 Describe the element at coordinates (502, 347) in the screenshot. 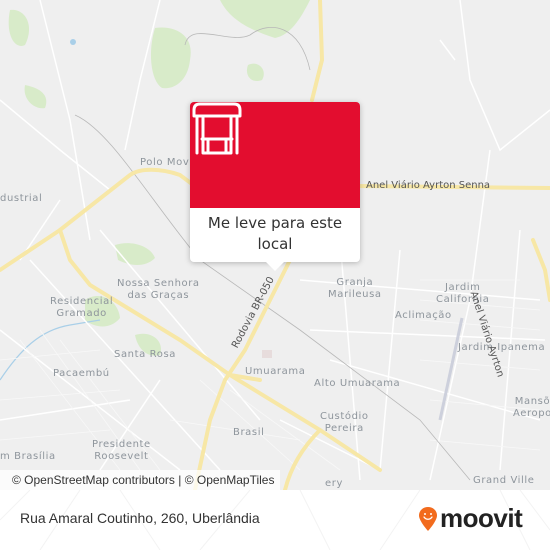

I see `place-label: Jardim Ipanema` at that location.